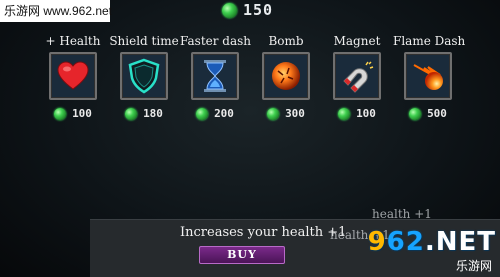 This screenshot has height=277, width=500. I want to click on flame-dash-icon, so click(428, 76).